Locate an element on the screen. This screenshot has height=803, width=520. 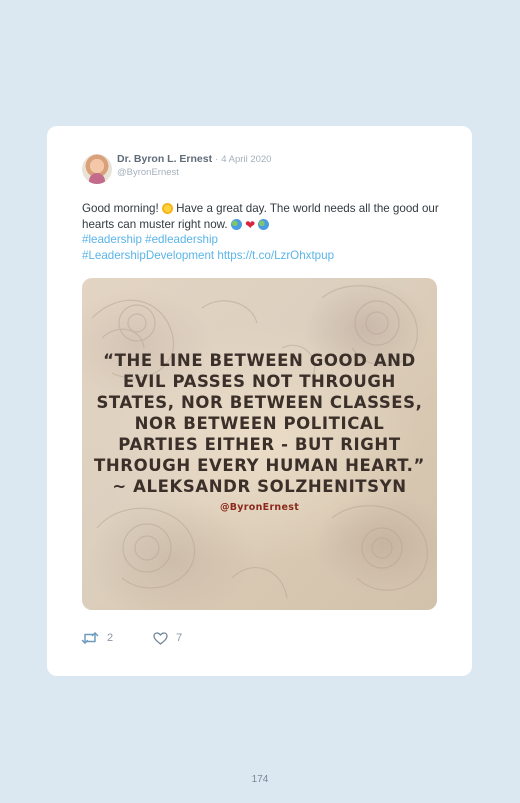
tweet-text-part1: Good morning! is located at coordinates (120, 208).